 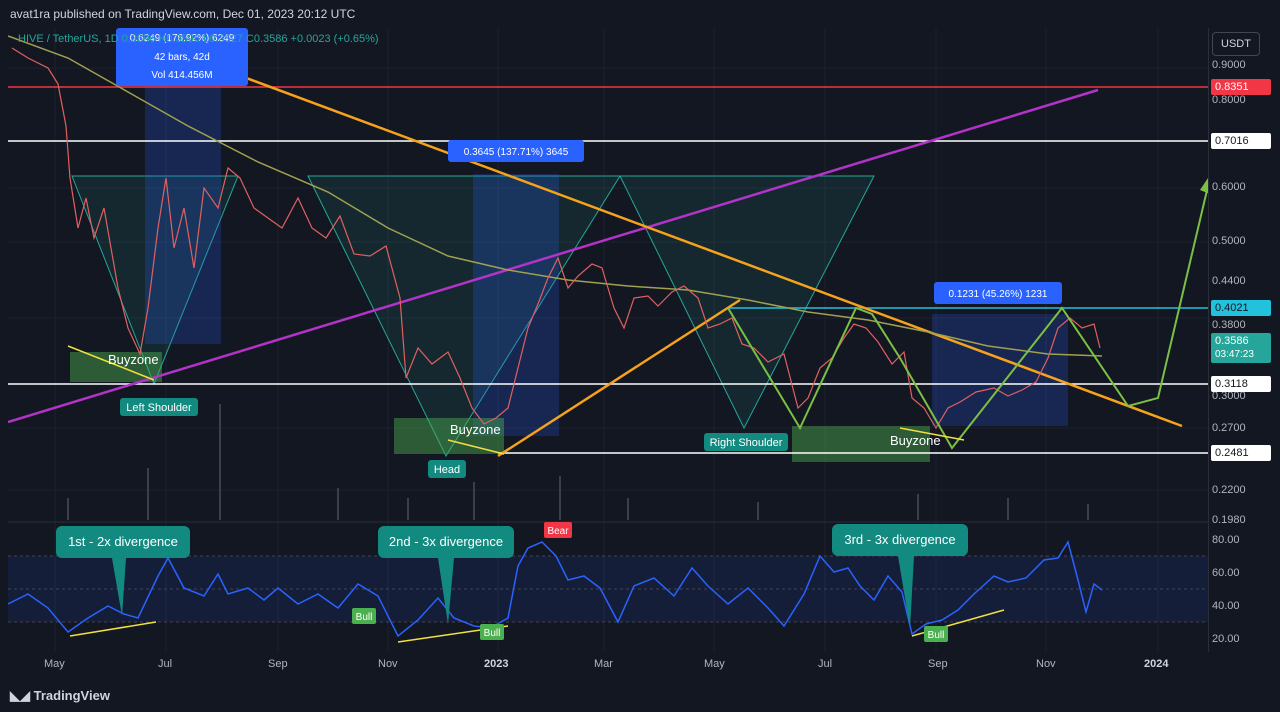 I want to click on time-tick-3: Nov, so click(x=388, y=664).